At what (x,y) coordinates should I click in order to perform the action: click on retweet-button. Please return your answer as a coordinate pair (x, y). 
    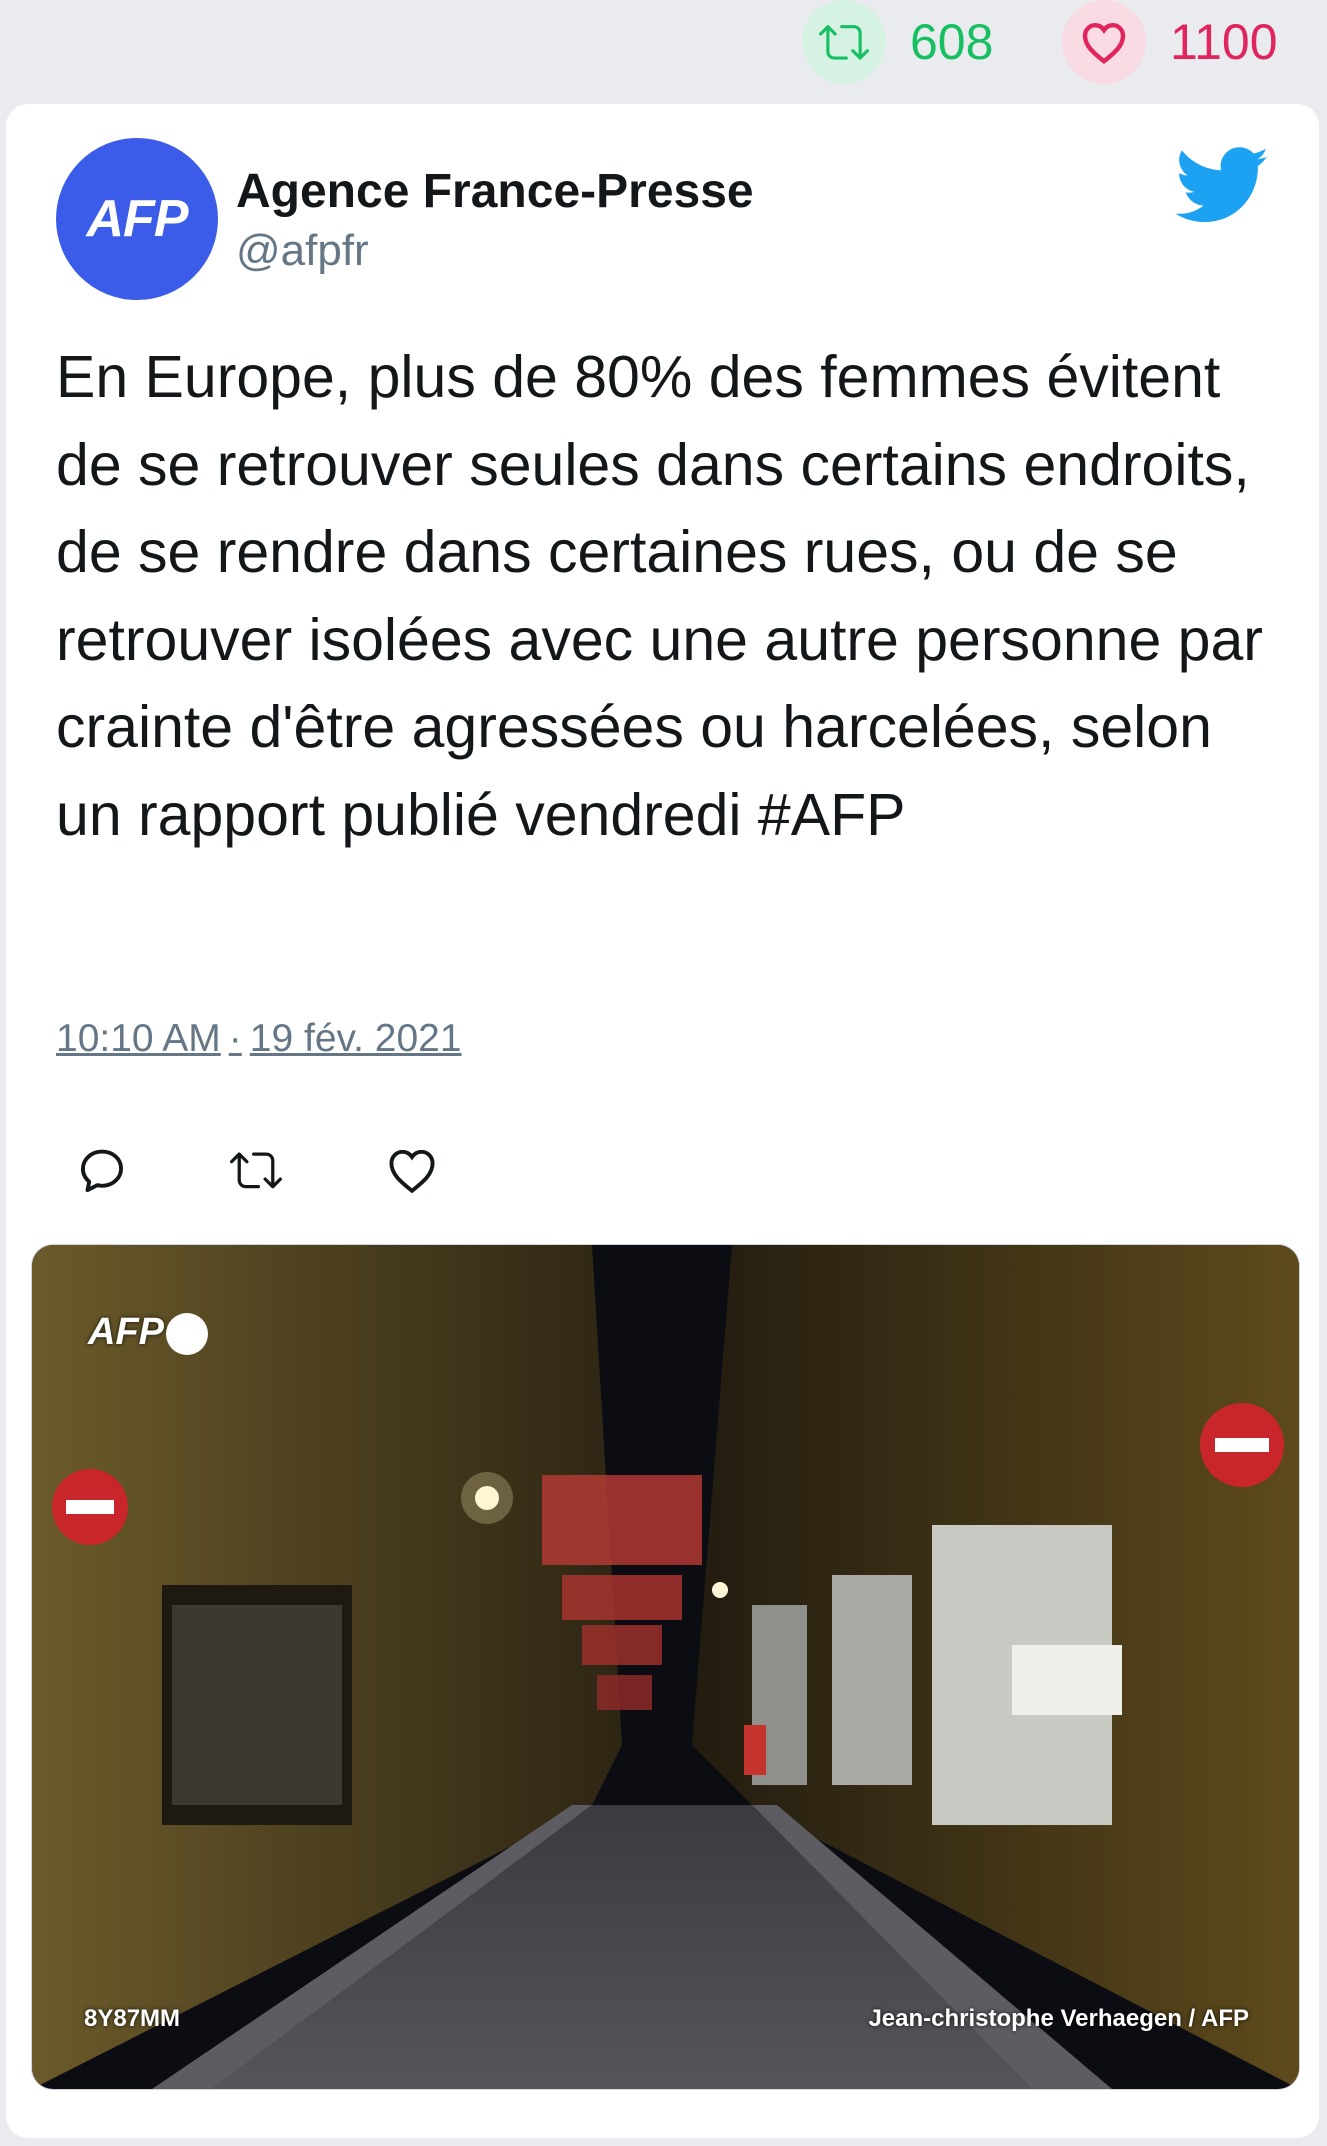
    Looking at the image, I should click on (256, 1172).